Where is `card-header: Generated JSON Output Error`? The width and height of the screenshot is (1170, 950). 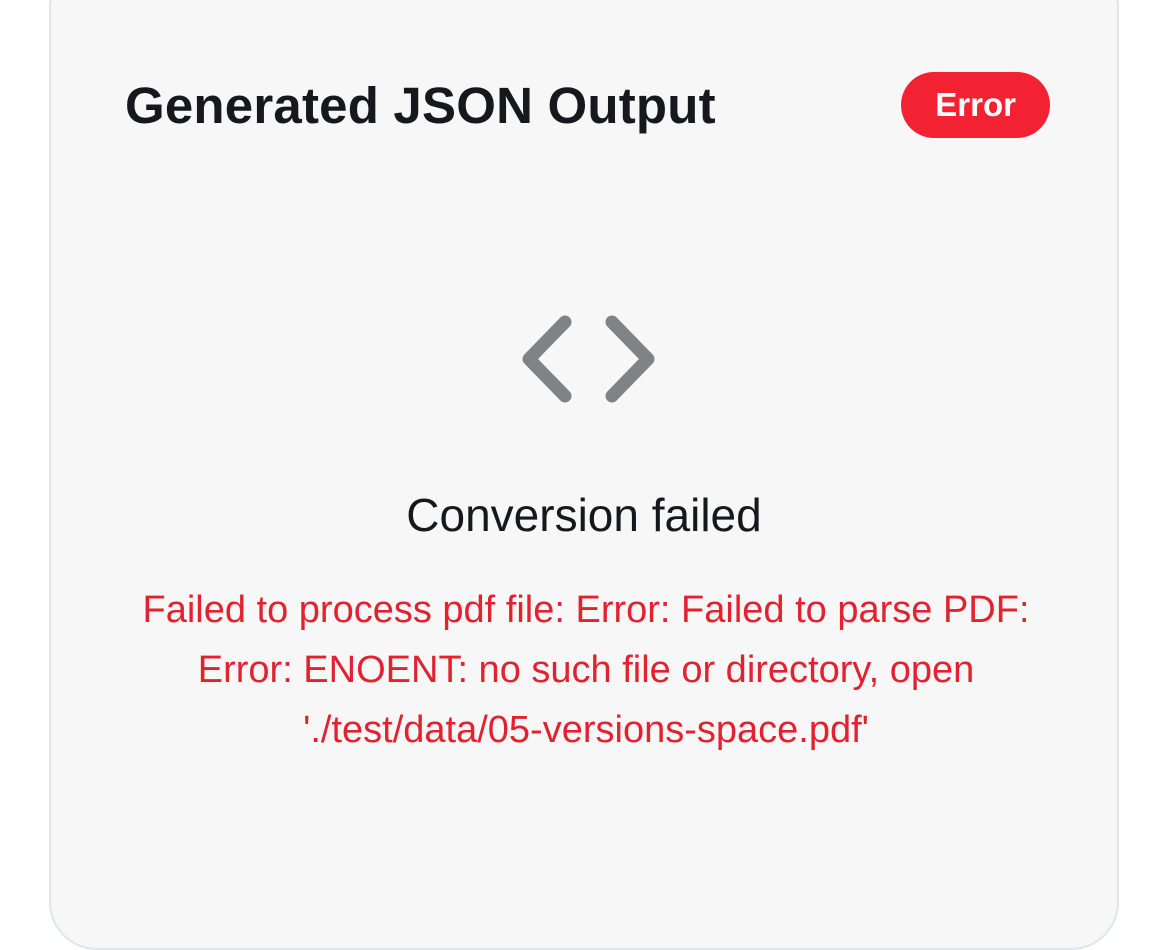 card-header: Generated JSON Output Error is located at coordinates (587, 105).